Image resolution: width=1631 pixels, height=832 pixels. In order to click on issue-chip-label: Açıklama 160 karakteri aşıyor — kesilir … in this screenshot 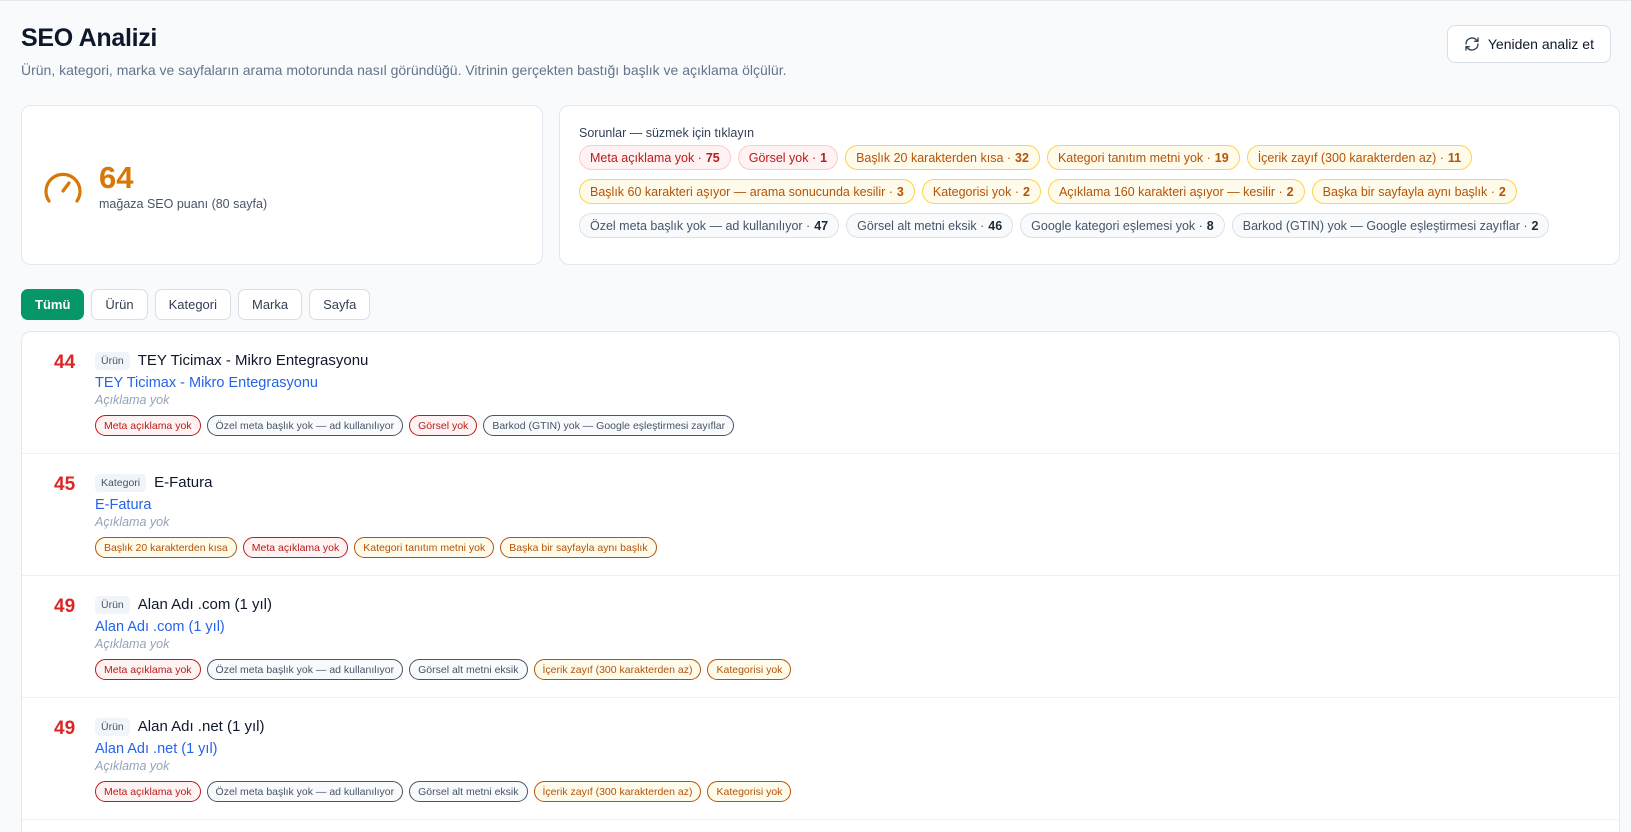, I will do `click(1170, 191)`.